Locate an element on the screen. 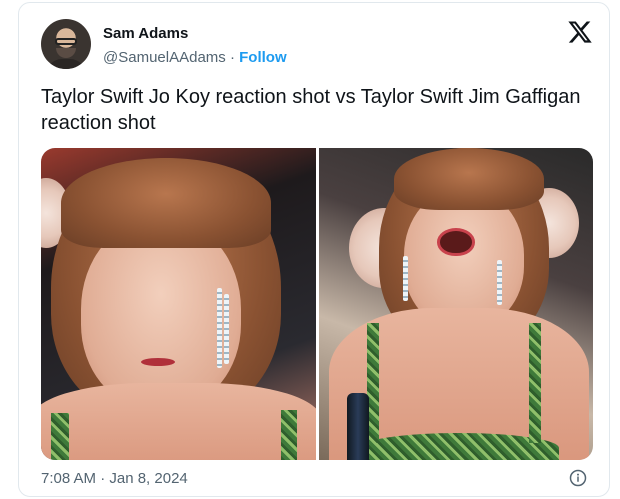  tweet-timestamp: 7:08 AM · Jan 8, 2024 is located at coordinates (114, 478).